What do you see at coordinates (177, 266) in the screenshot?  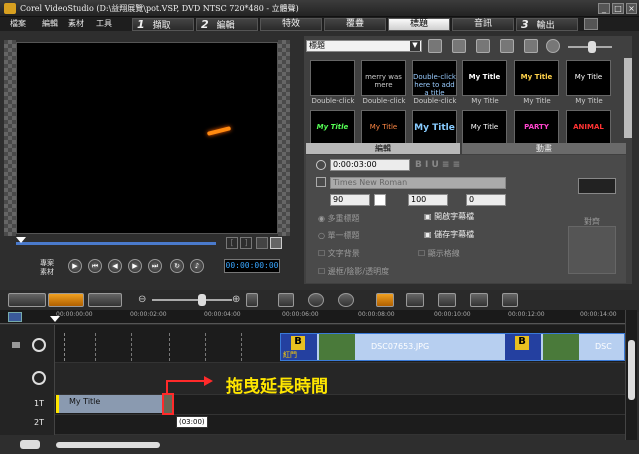 I see `repeat-icon: ↻` at bounding box center [177, 266].